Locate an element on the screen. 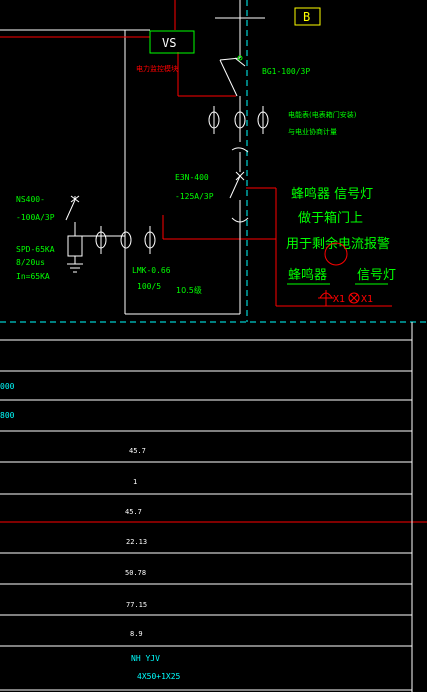 The width and height of the screenshot is (427, 692). buzzer-icon is located at coordinates (326, 298).